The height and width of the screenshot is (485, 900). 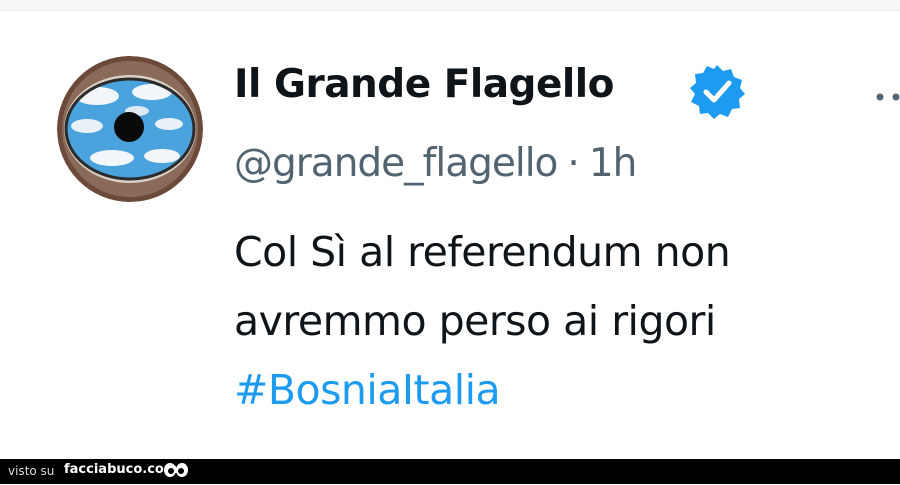 I want to click on timestamp: 1h, so click(x=613, y=163).